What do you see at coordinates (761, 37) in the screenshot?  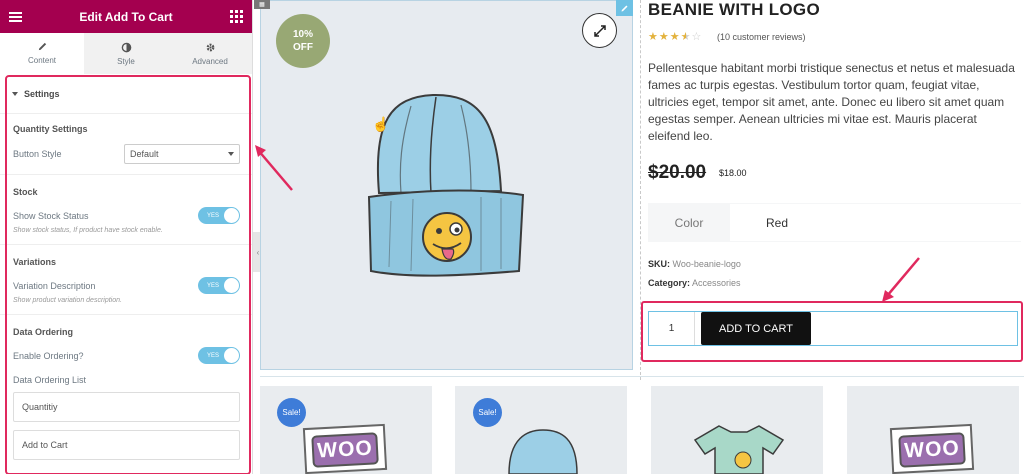 I see `review-count-link: (10 customer reviews)` at bounding box center [761, 37].